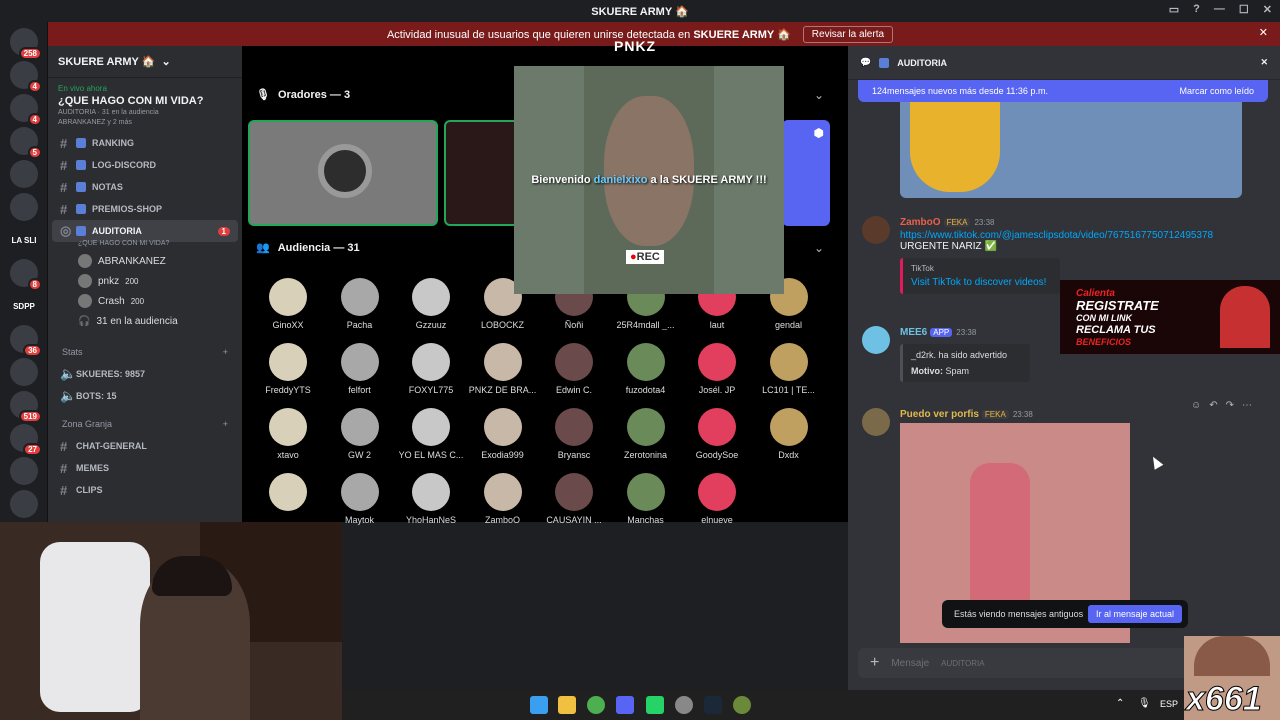 The height and width of the screenshot is (720, 1280). What do you see at coordinates (288, 494) in the screenshot?
I see `audience-member` at bounding box center [288, 494].